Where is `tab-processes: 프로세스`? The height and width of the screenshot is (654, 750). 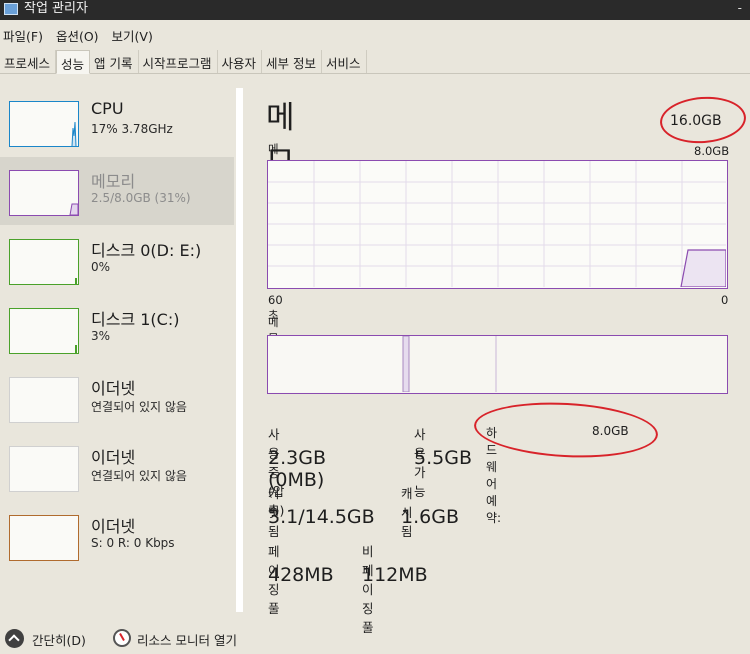
tab-processes: 프로세스 is located at coordinates (28, 61).